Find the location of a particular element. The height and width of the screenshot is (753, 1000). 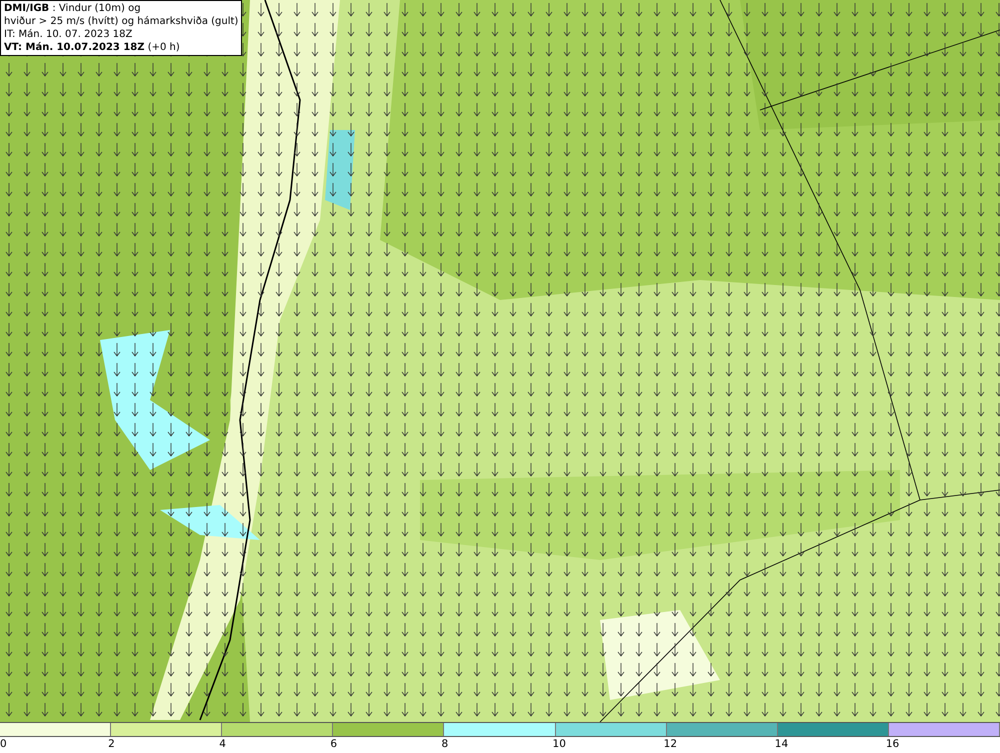

scale-tick-label: 8 is located at coordinates (444, 744).